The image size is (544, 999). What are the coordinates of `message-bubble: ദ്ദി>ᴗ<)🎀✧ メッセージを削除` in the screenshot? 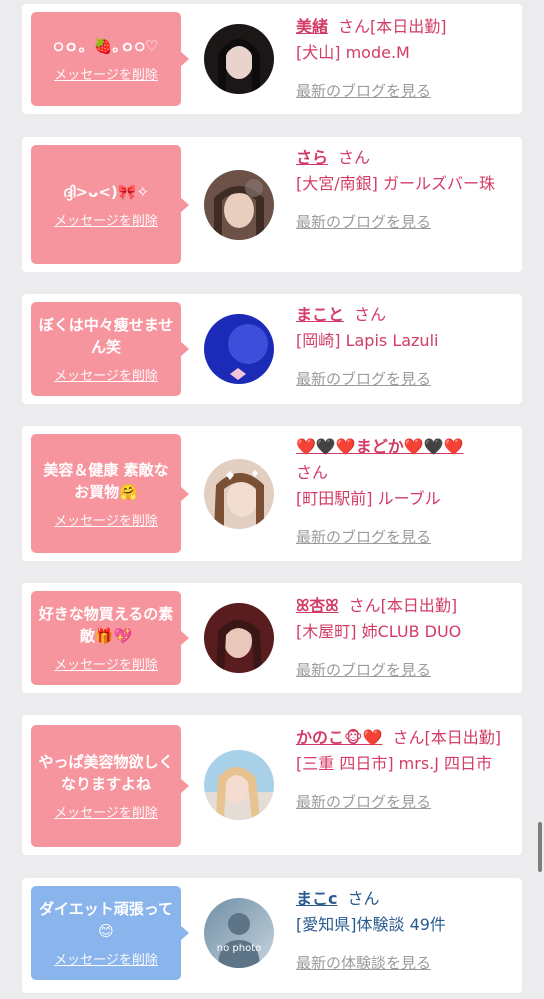 It's located at (110, 204).